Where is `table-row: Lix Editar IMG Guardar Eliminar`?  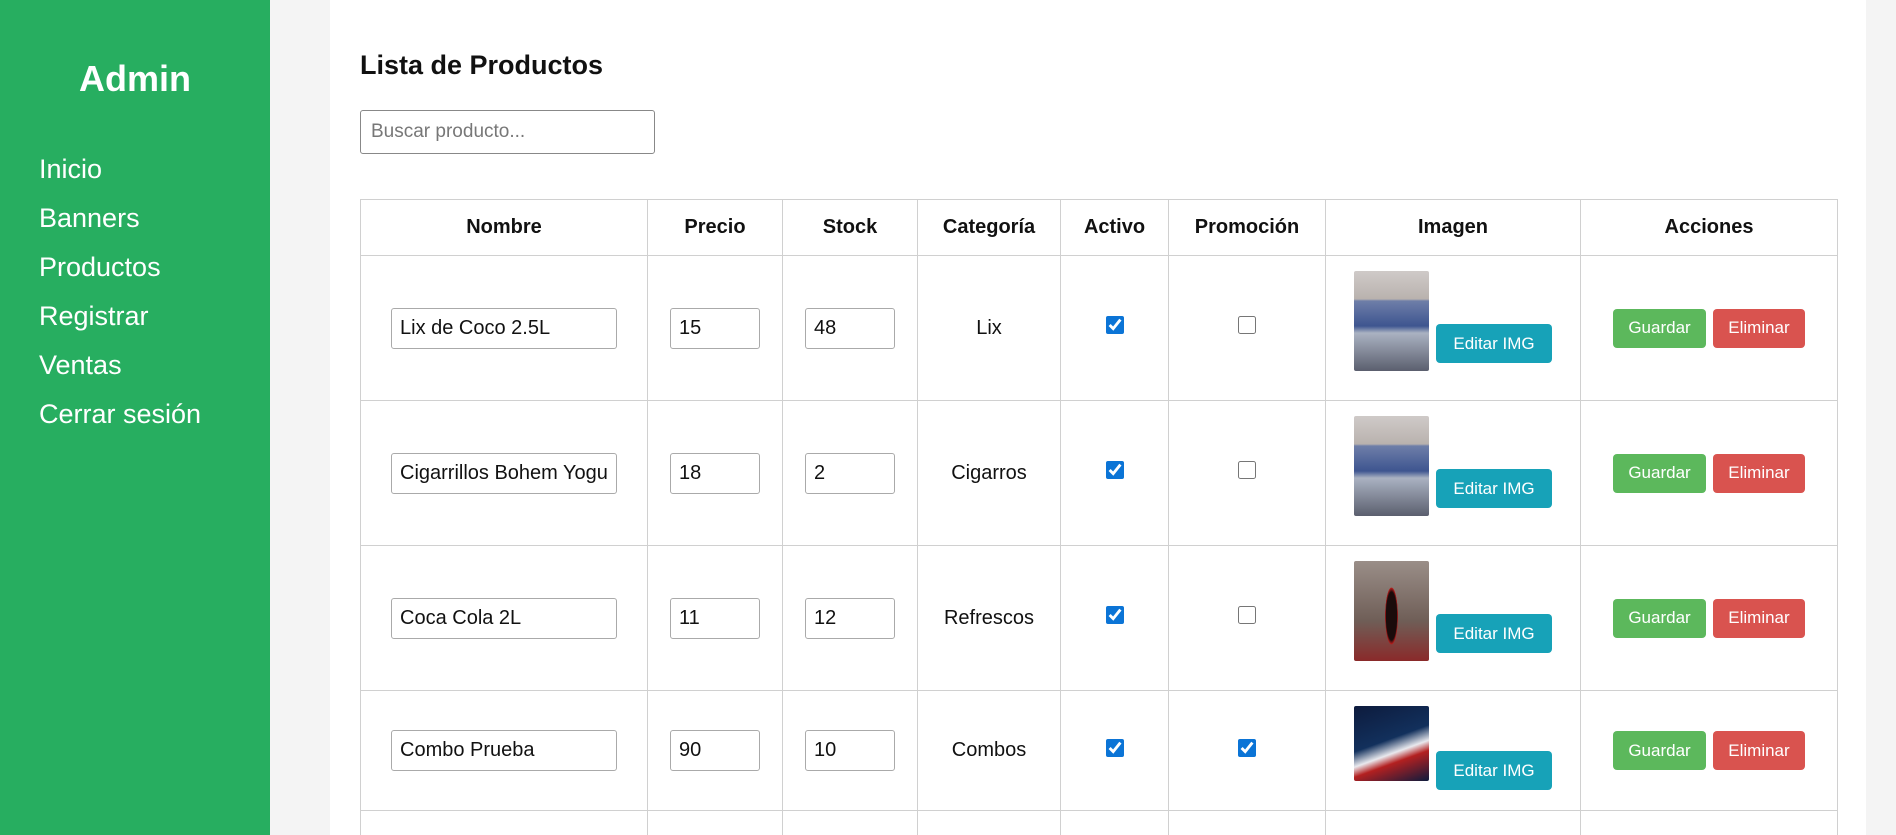
table-row: Lix Editar IMG Guardar Eliminar is located at coordinates (1099, 328).